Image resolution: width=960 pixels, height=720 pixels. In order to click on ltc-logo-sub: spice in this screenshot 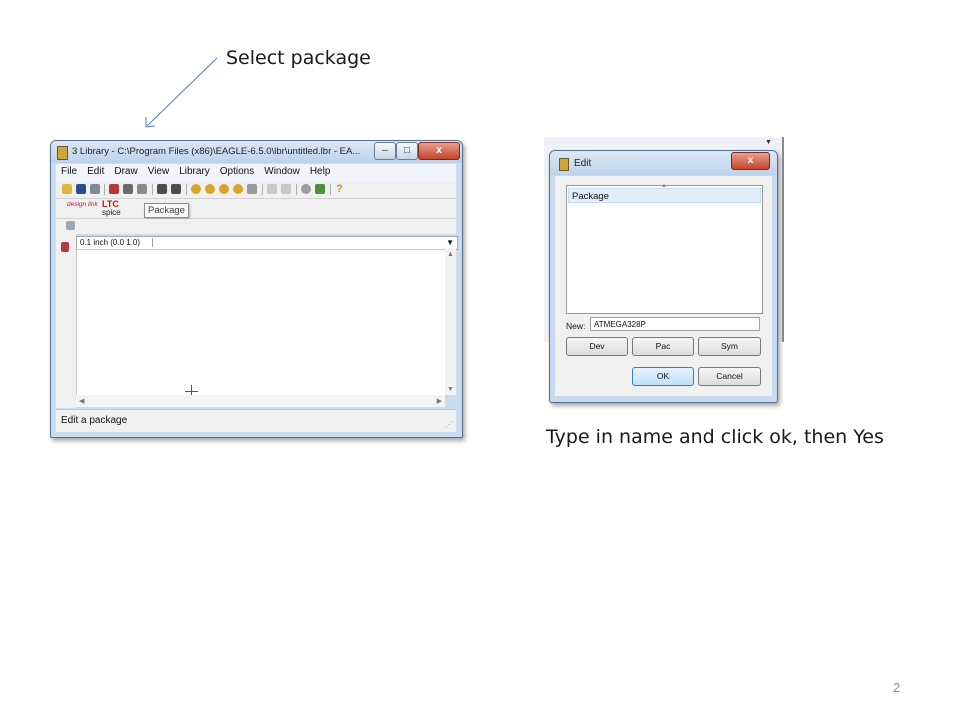, I will do `click(111, 212)`.